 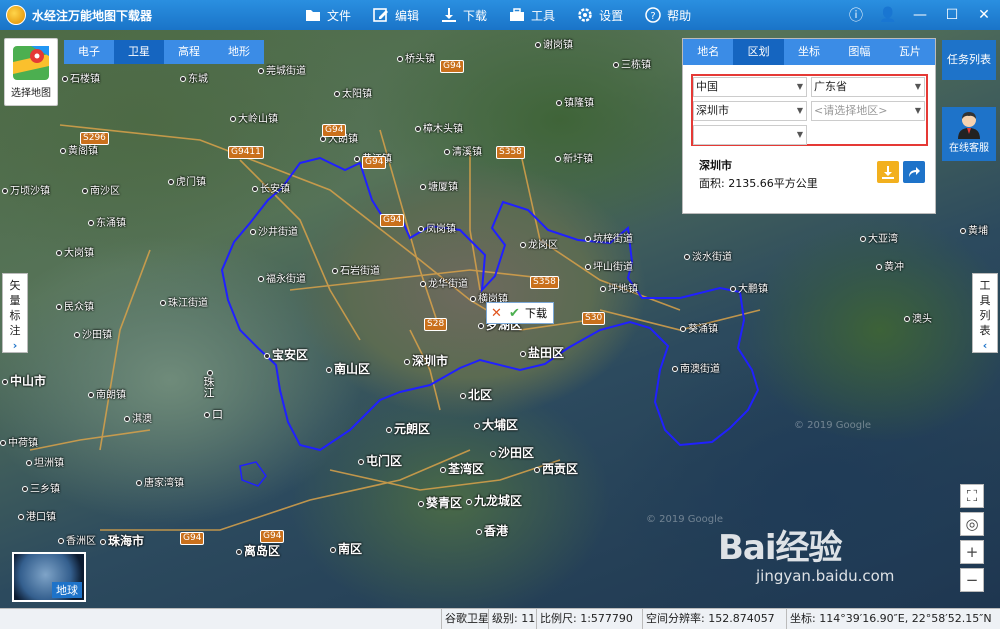 What do you see at coordinates (699, 327) in the screenshot?
I see `place-label: 葵涌镇` at bounding box center [699, 327].